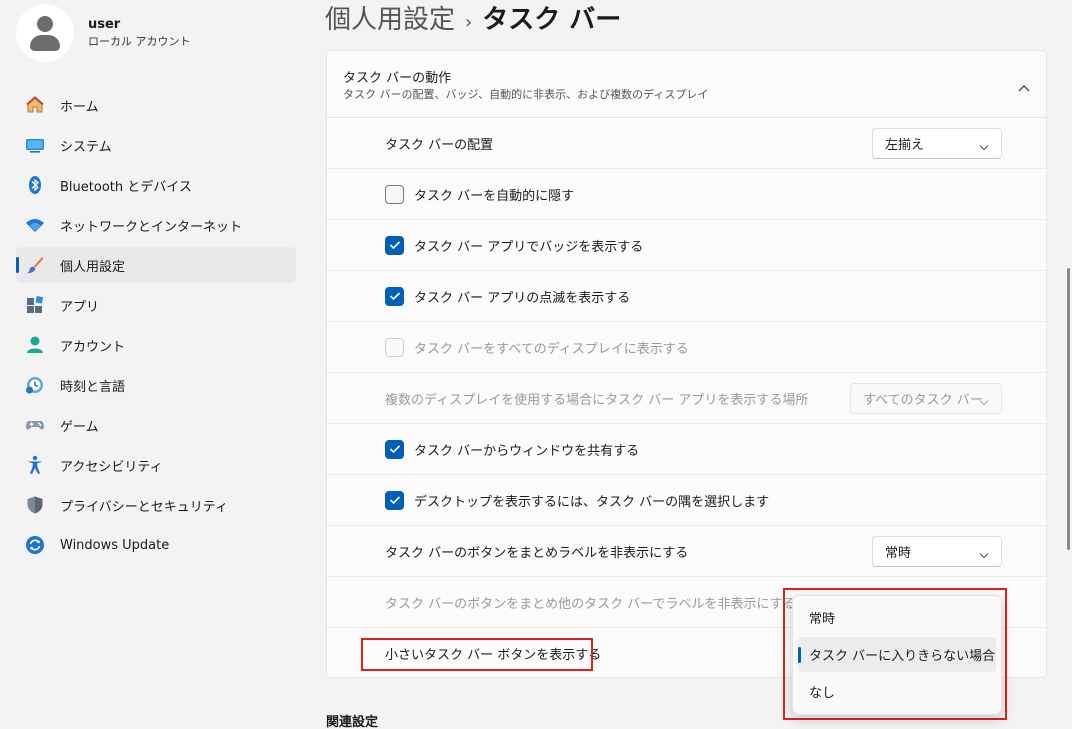 This screenshot has height=729, width=1072. I want to click on accessibility-icon, so click(35, 465).